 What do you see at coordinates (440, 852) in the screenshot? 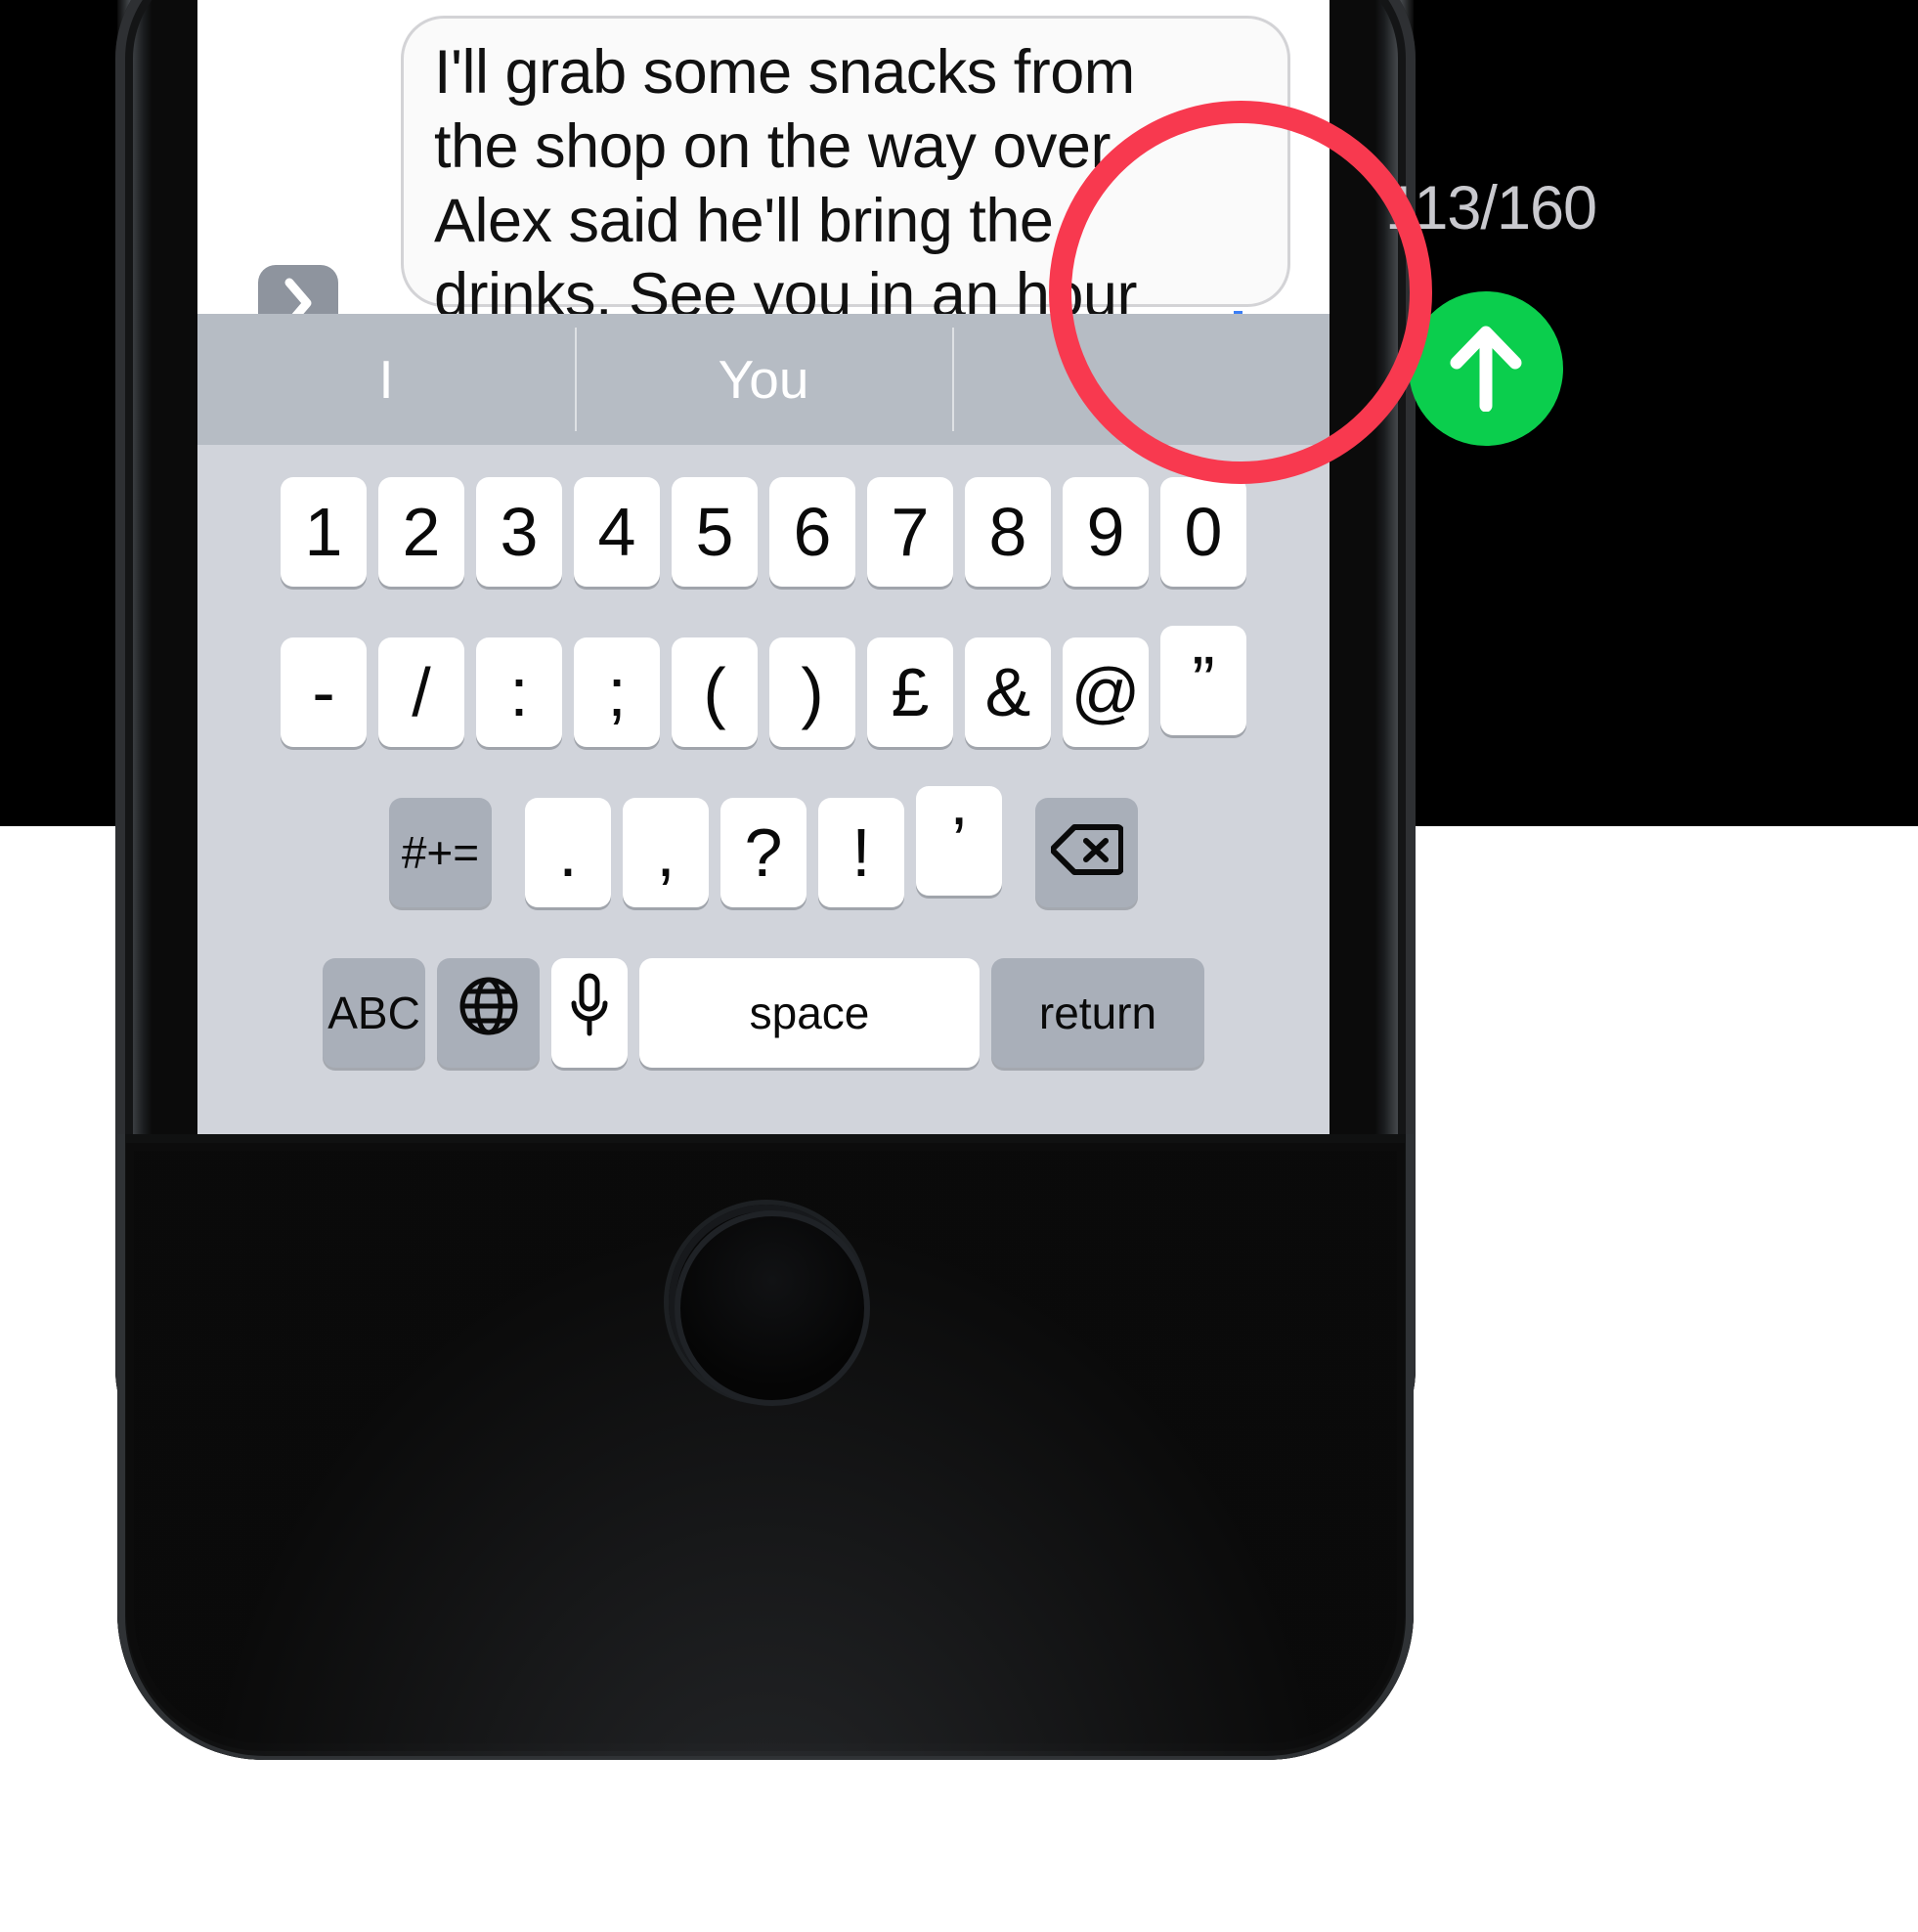
I see `key-symbols-shift: #+=` at bounding box center [440, 852].